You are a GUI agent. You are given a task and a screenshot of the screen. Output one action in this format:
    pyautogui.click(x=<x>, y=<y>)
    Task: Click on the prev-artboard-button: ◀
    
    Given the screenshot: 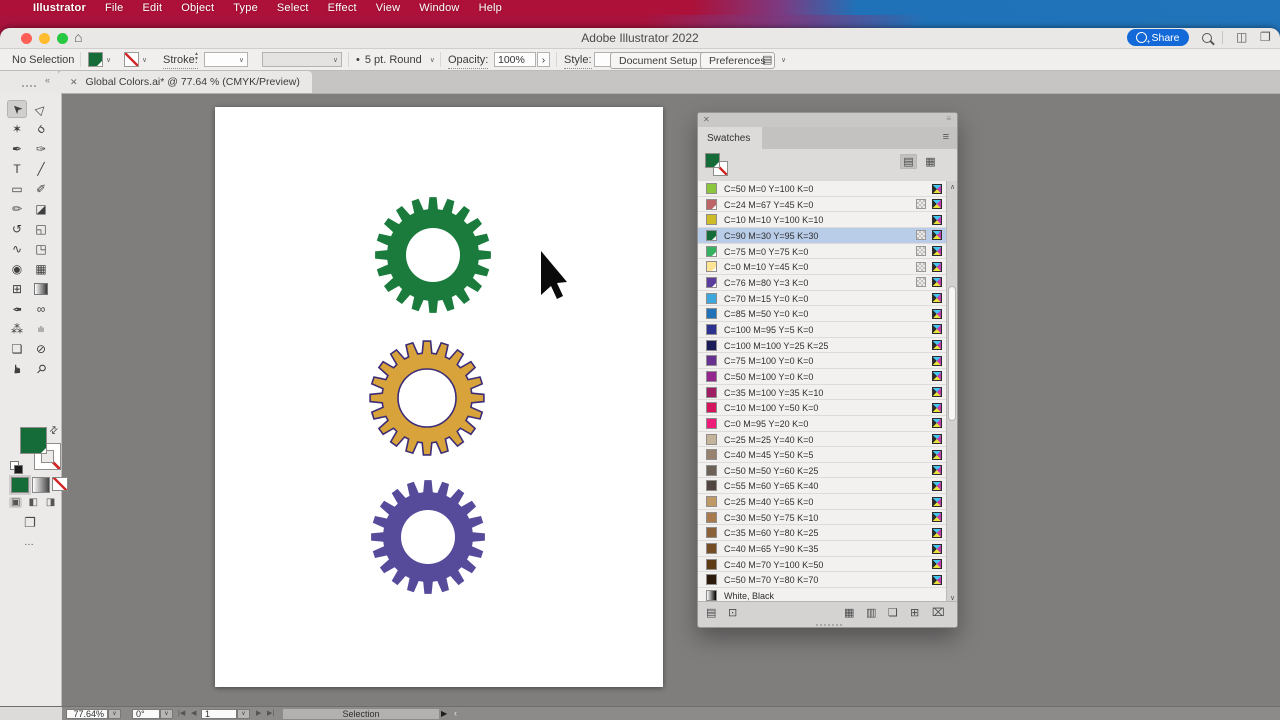 What is the action you would take?
    pyautogui.click(x=193, y=713)
    